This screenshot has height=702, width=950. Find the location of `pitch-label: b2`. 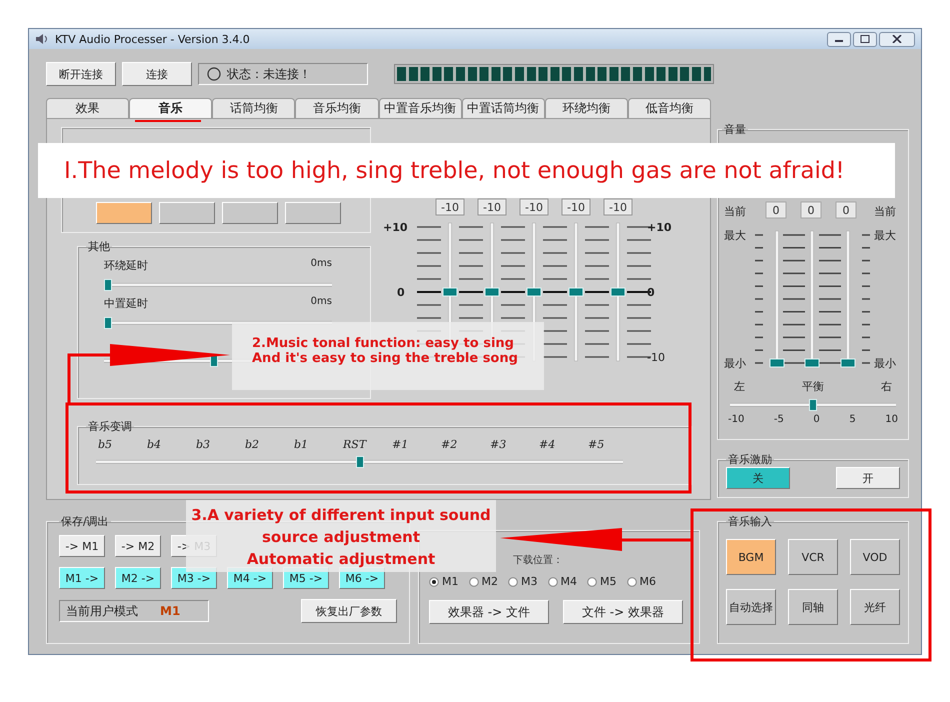

pitch-label: b2 is located at coordinates (252, 444).